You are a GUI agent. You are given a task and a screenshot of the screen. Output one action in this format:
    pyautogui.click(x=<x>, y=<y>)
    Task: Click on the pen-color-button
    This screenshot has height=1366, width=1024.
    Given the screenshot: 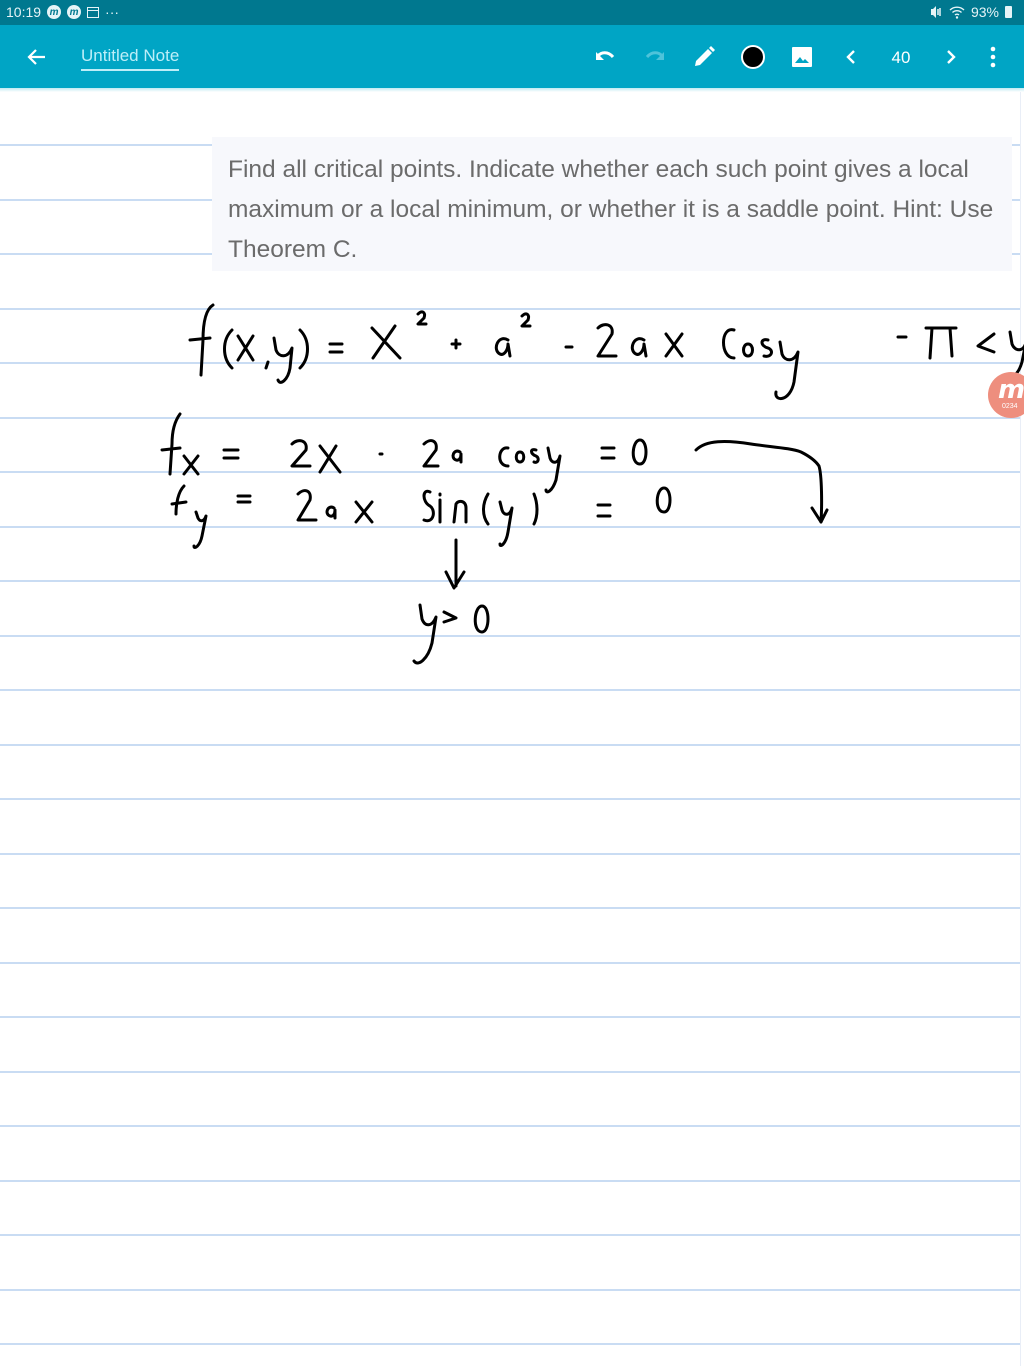 What is the action you would take?
    pyautogui.click(x=753, y=57)
    